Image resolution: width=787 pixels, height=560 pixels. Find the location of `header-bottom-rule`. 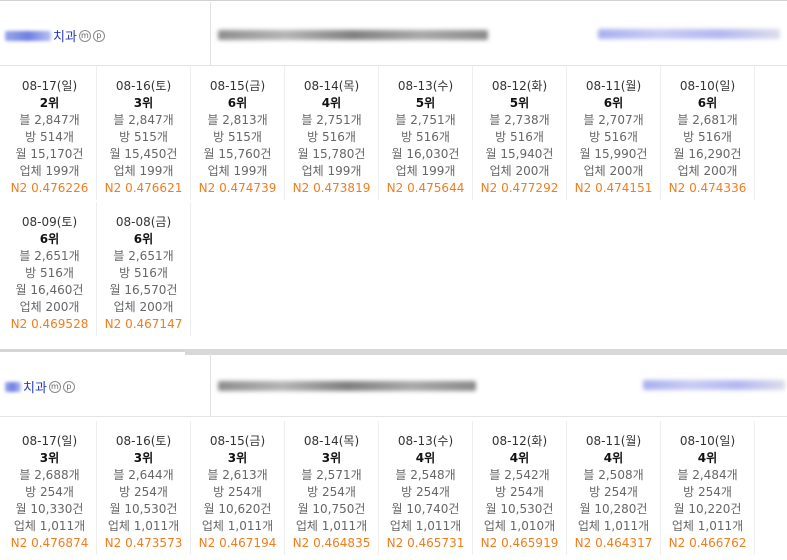

header-bottom-rule is located at coordinates (393, 416).